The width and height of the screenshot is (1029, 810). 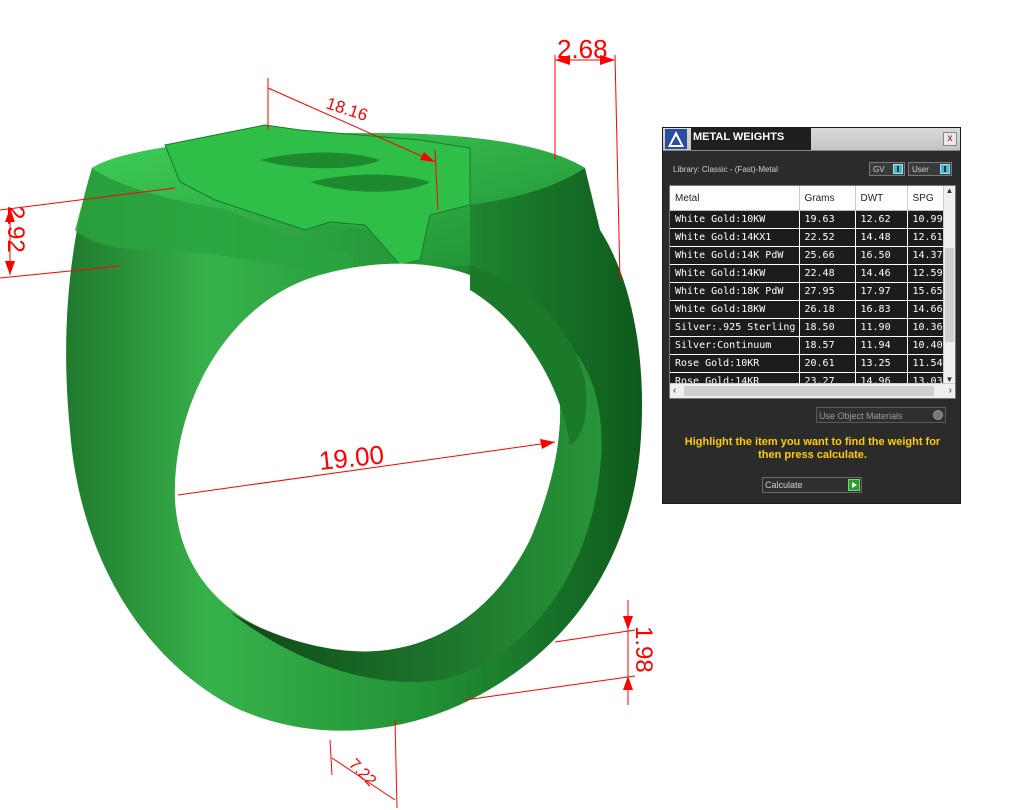 What do you see at coordinates (15, 229) in the screenshot?
I see `dim-2-92: 2.92` at bounding box center [15, 229].